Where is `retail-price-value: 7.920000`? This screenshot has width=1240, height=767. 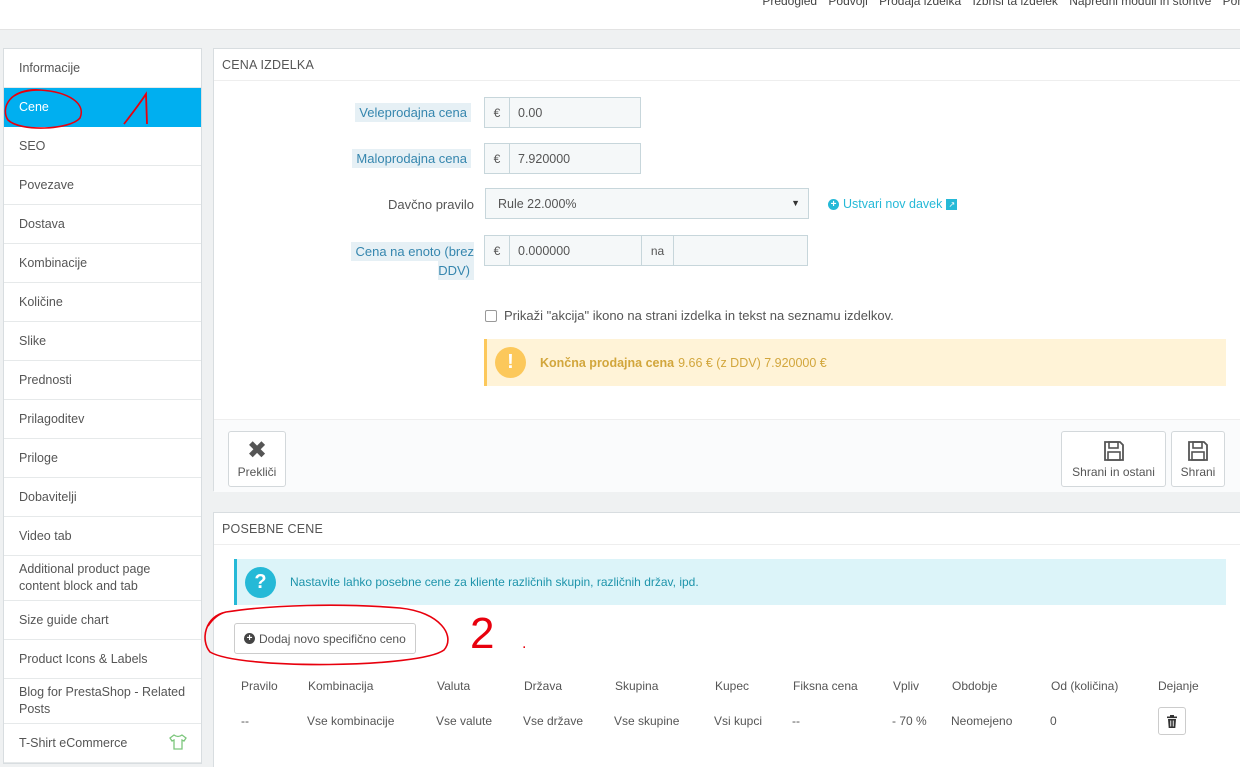
retail-price-value: 7.920000 is located at coordinates (575, 158).